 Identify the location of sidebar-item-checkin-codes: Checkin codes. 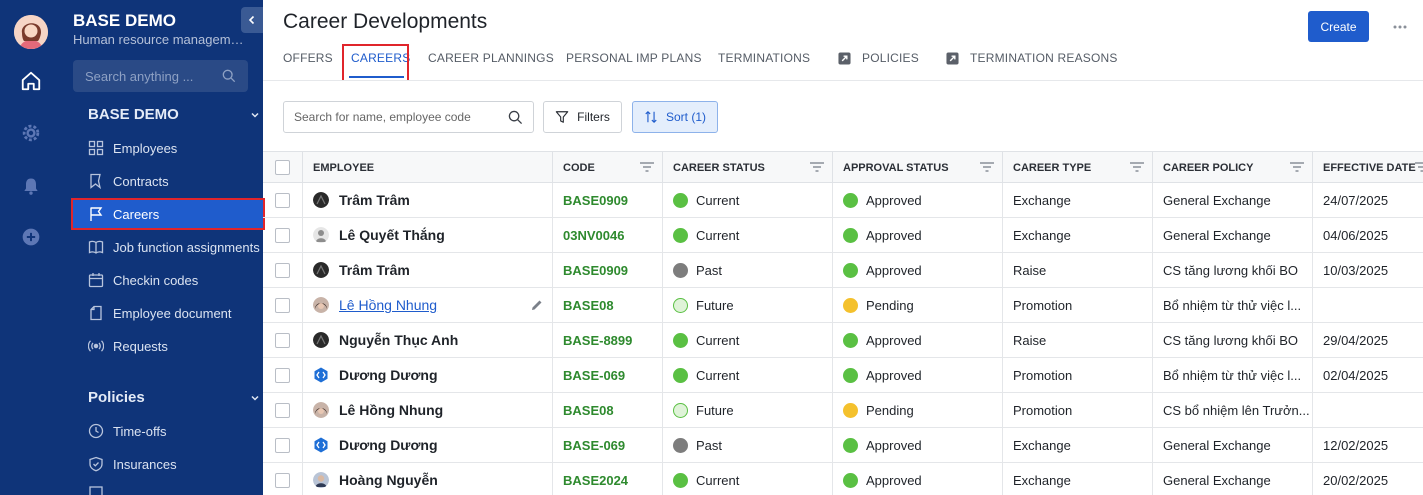
(168, 280).